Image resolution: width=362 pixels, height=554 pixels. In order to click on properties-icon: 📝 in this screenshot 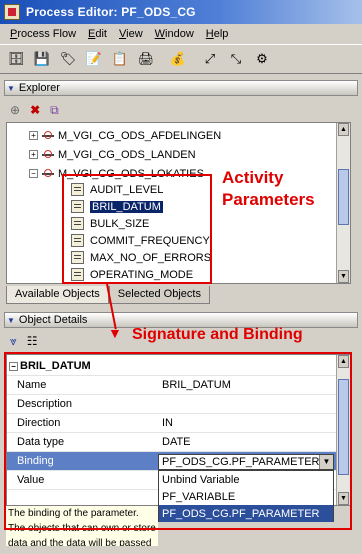, I will do `click(94, 59)`.